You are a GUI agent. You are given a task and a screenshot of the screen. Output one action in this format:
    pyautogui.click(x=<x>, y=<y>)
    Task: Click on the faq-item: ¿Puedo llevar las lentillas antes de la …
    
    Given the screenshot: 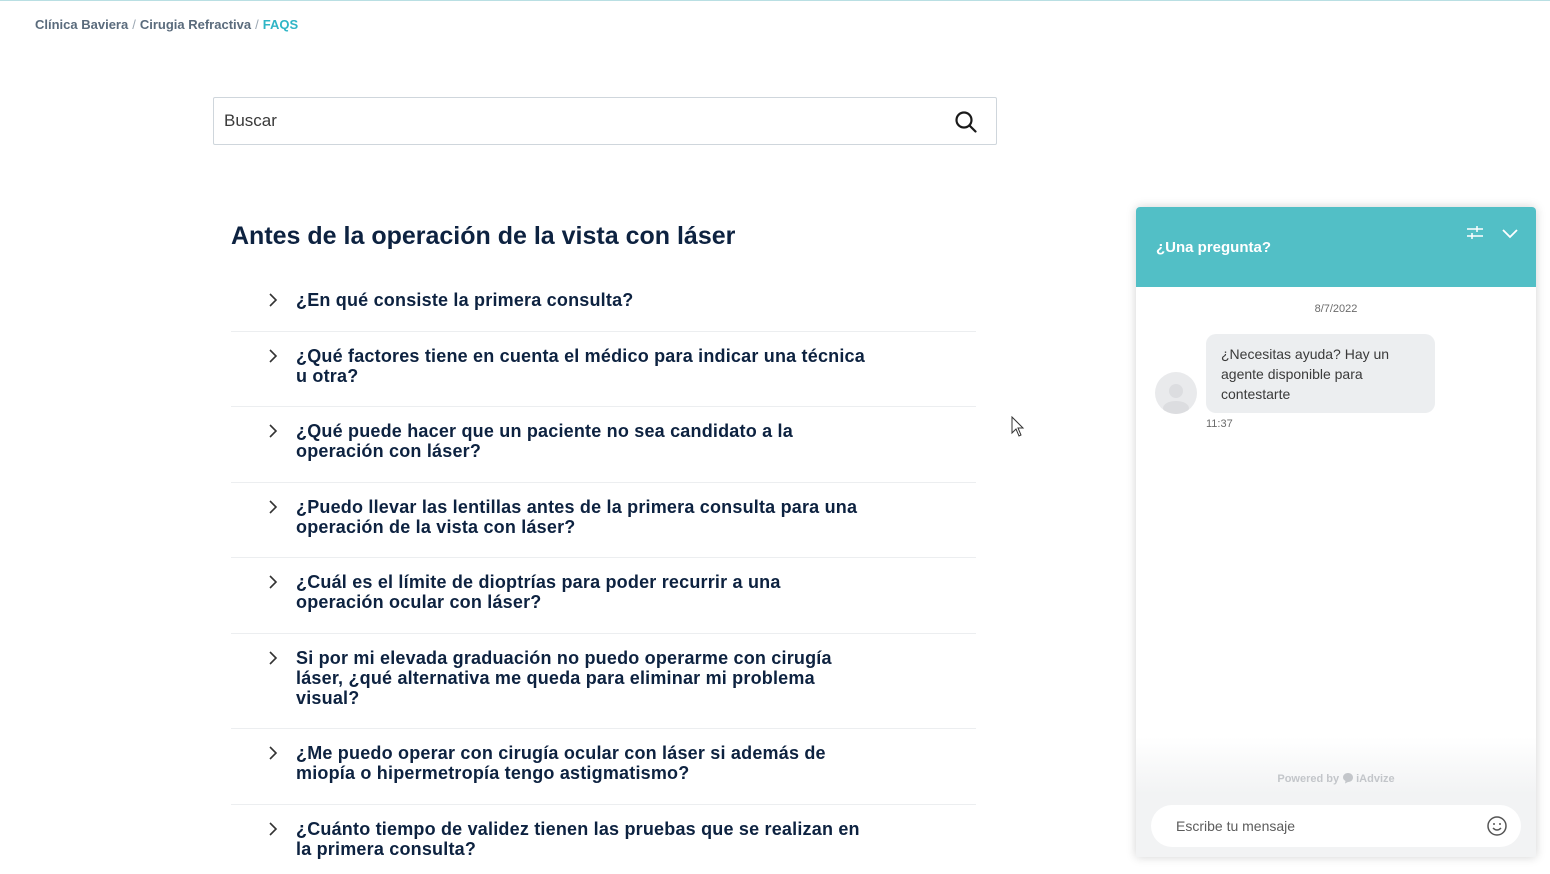 What is the action you would take?
    pyautogui.click(x=603, y=527)
    